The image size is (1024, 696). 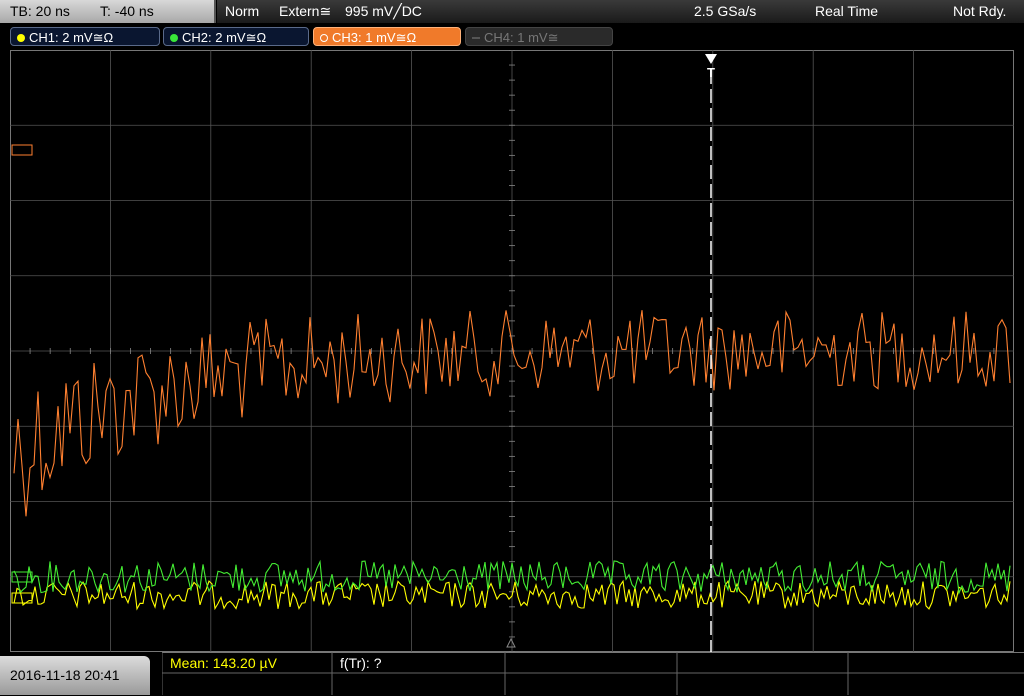 I want to click on center-marker-icon, so click(x=511, y=642).